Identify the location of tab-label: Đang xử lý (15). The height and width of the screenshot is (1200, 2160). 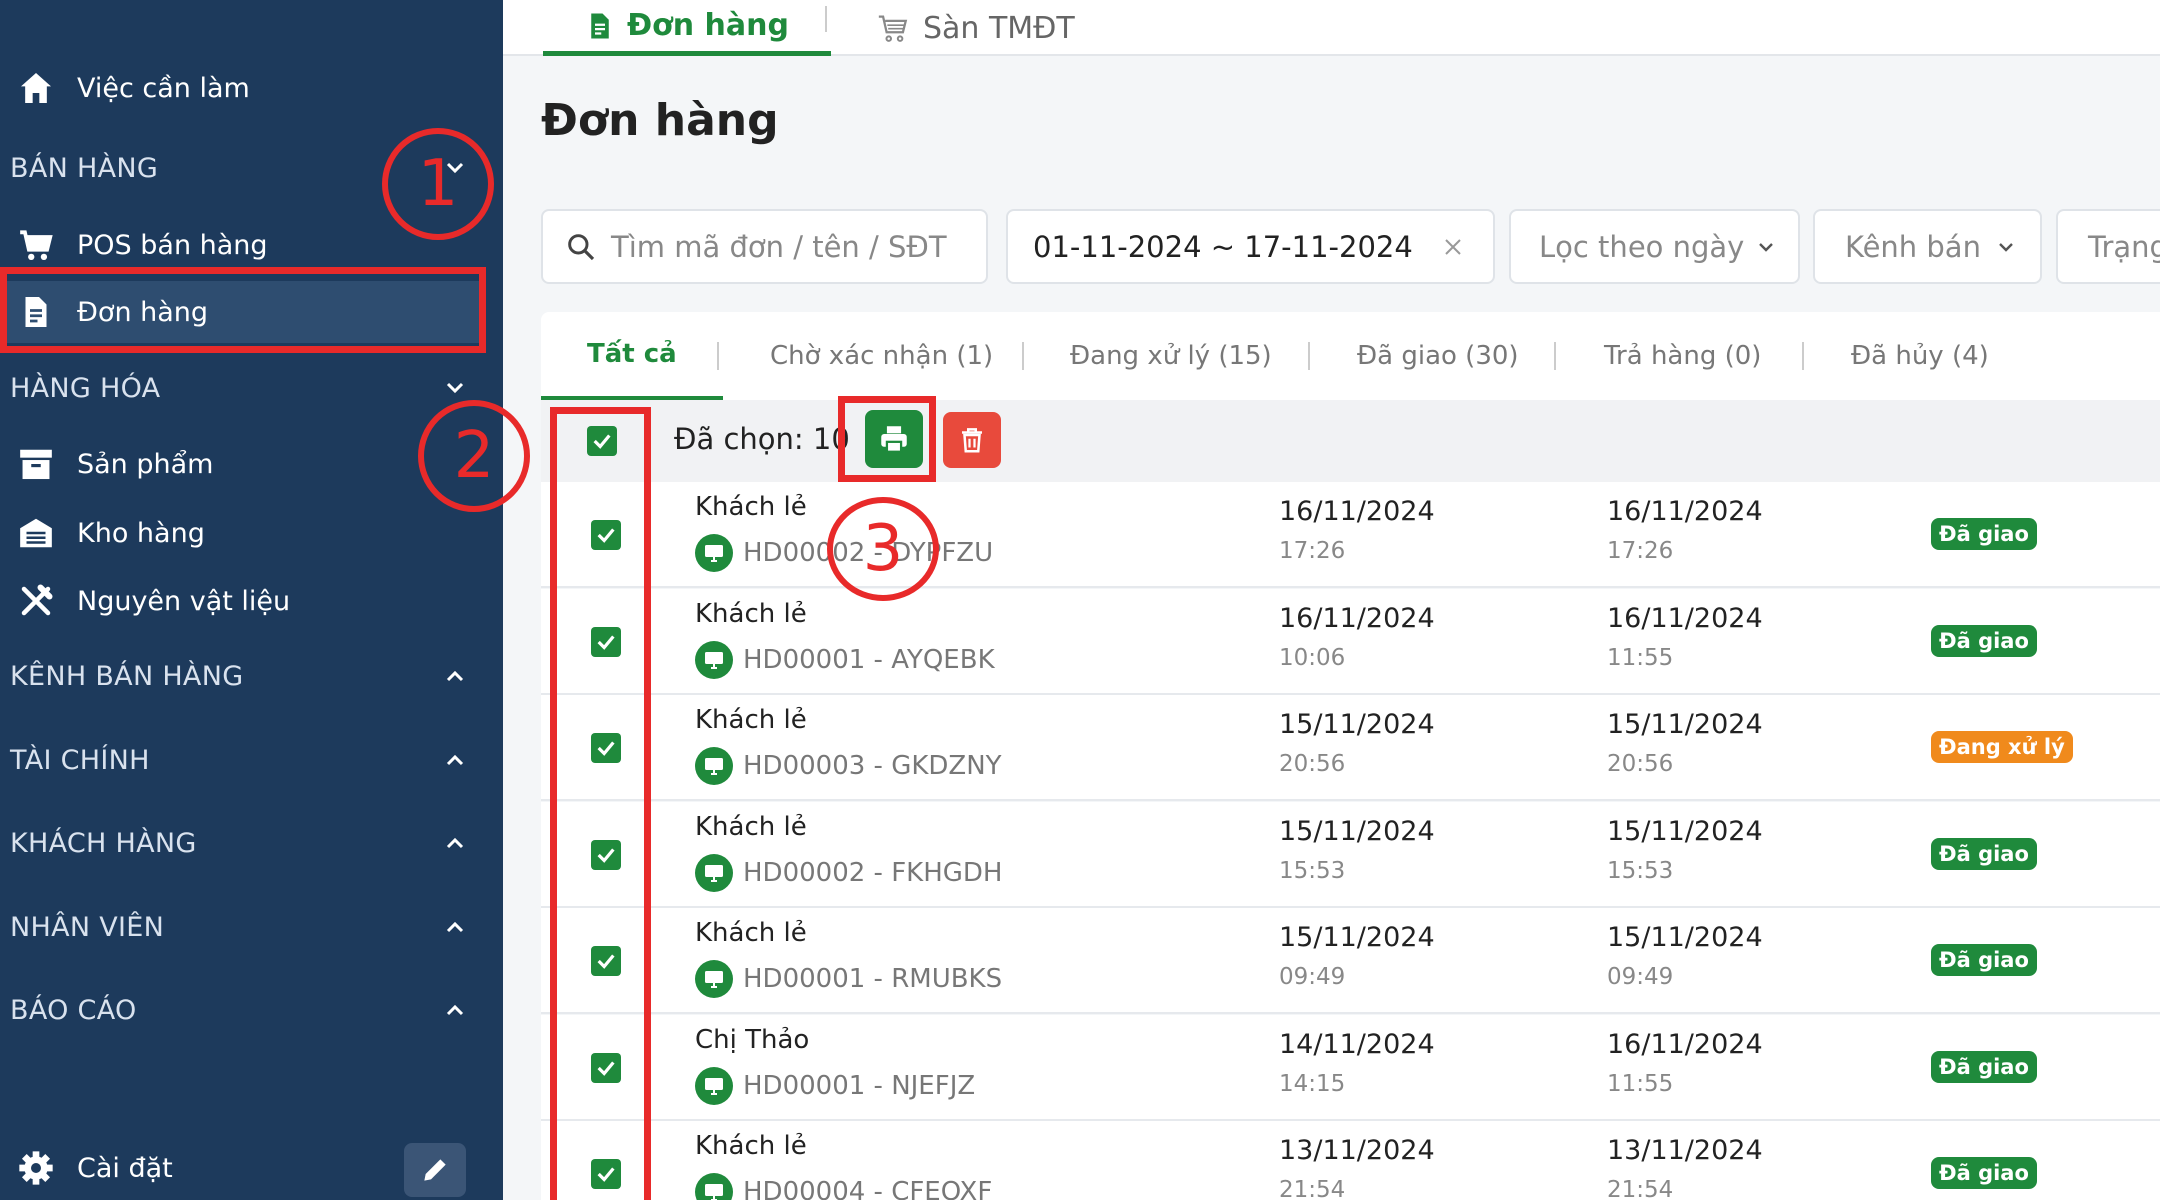
(1171, 356).